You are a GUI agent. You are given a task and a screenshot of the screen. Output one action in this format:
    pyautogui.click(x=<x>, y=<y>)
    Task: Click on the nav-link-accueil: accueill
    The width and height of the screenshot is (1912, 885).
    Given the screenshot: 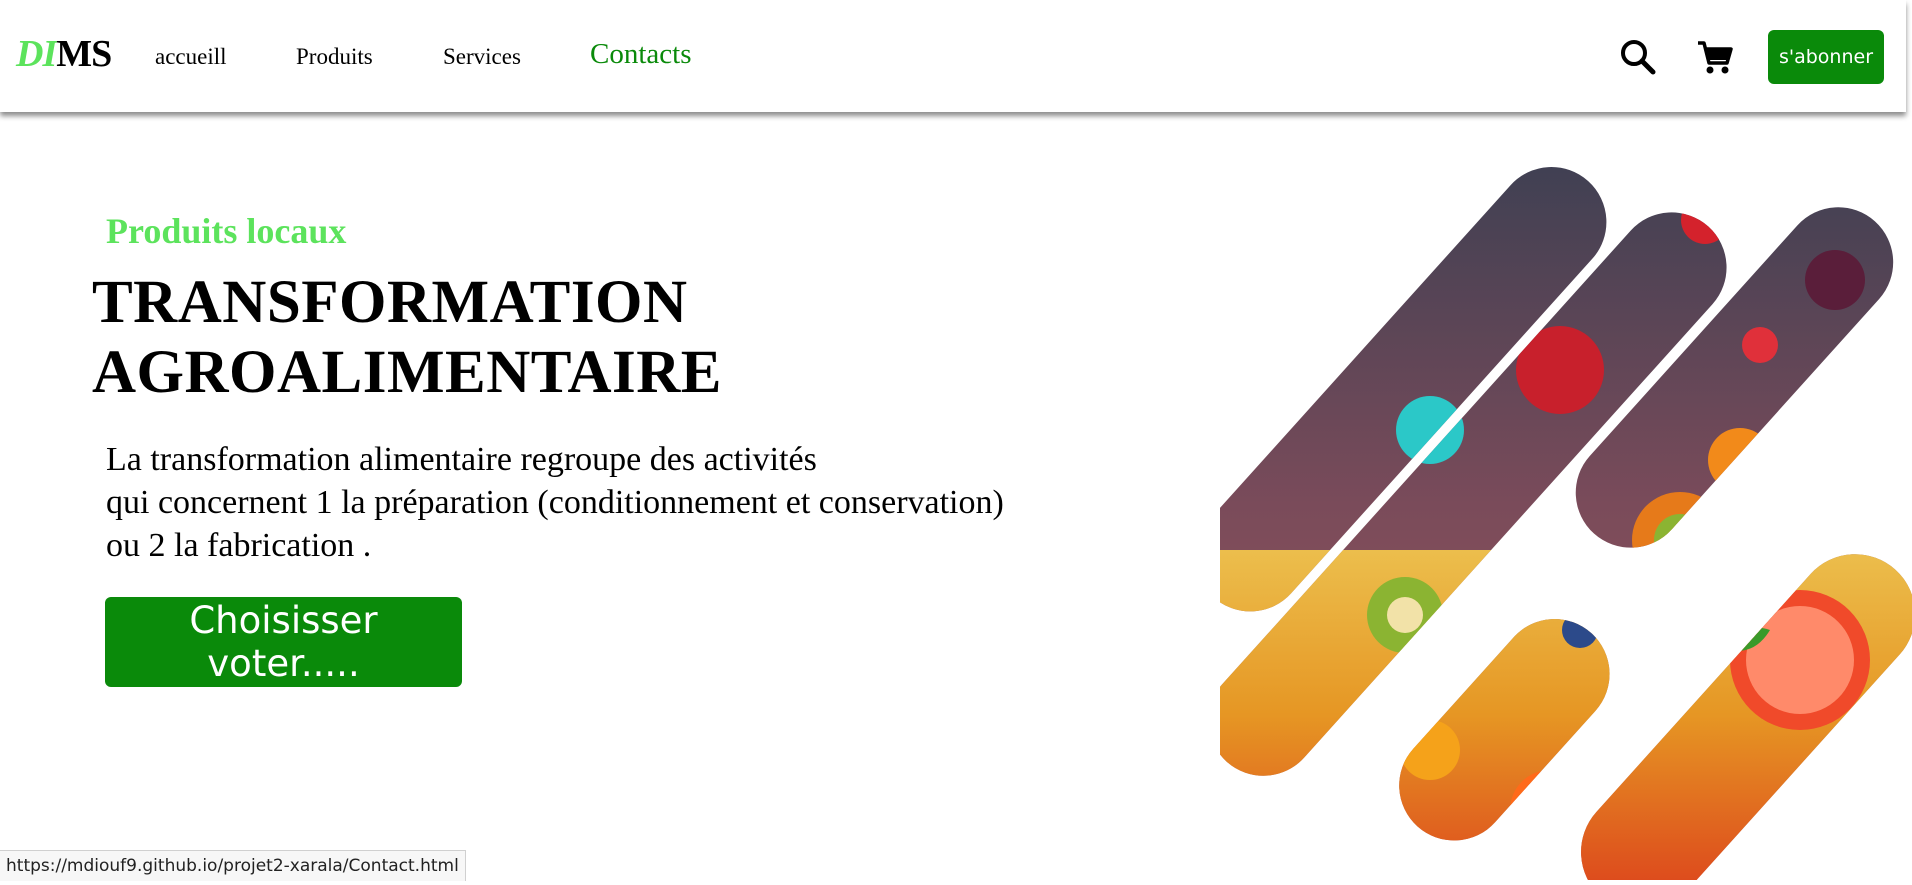 What is the action you would take?
    pyautogui.click(x=191, y=57)
    